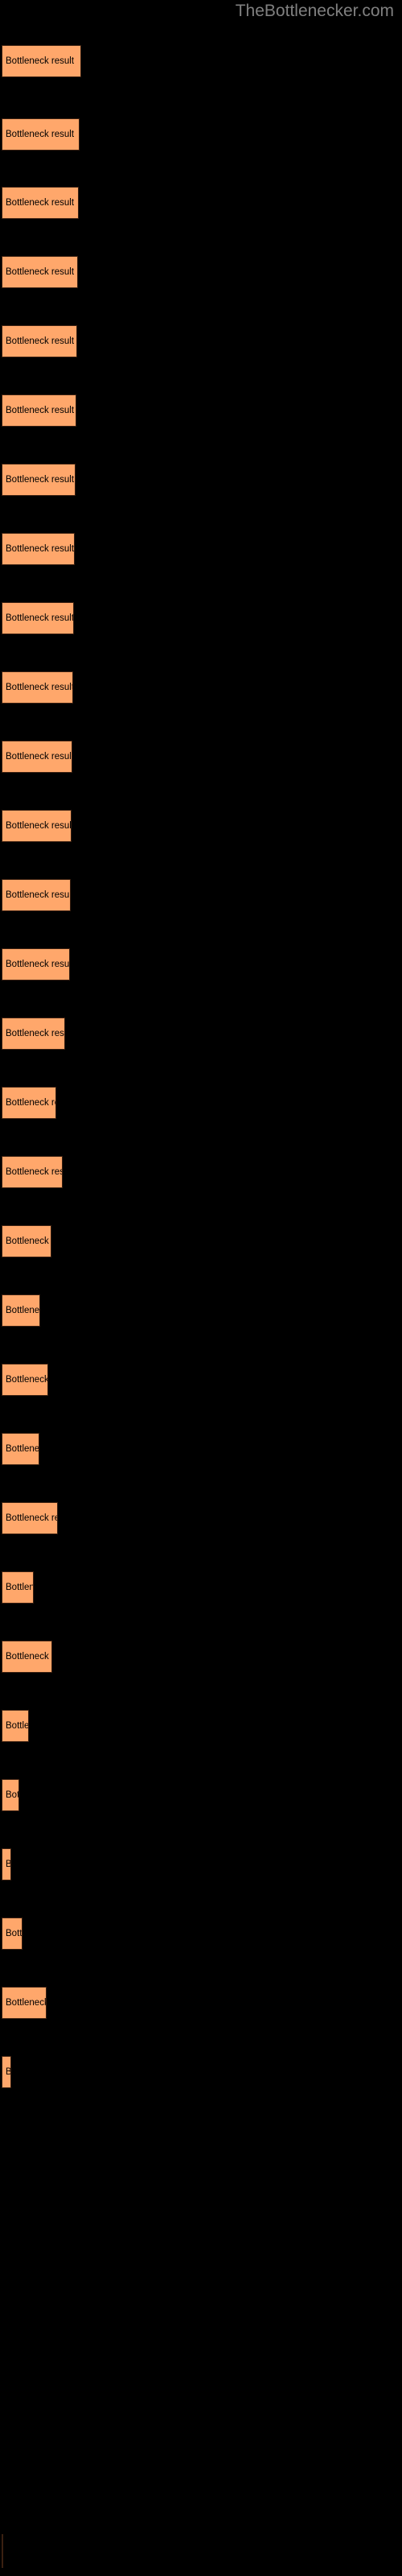  I want to click on trailing-bar-marker, so click(2, 2551).